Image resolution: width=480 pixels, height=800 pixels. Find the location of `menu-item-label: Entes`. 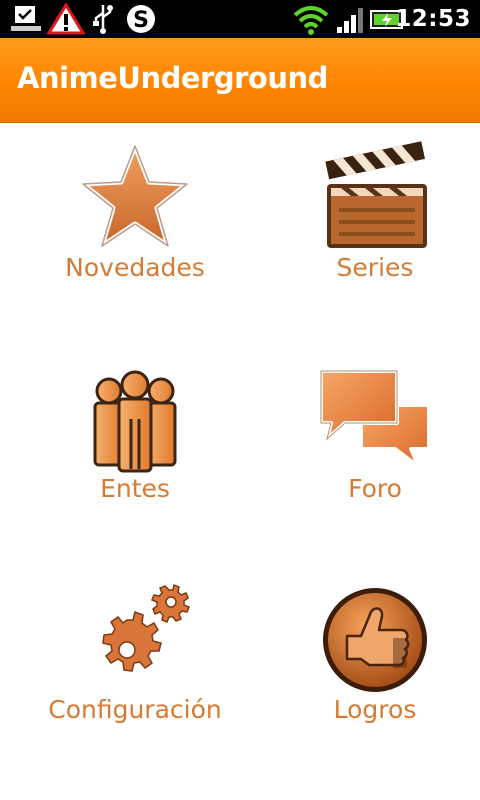

menu-item-label: Entes is located at coordinates (135, 488).